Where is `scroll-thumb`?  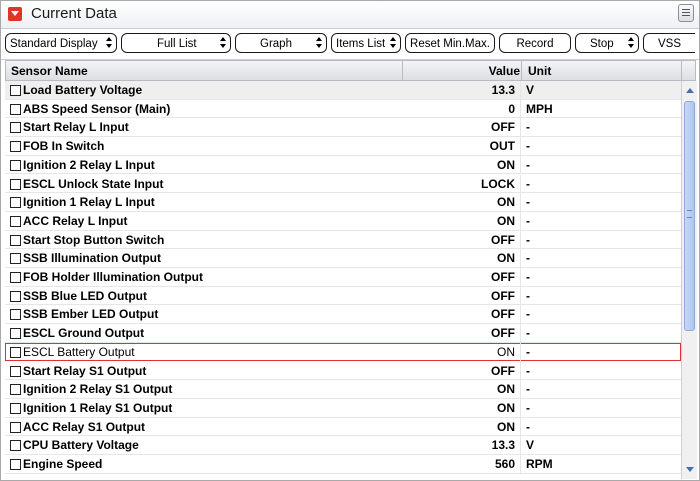 scroll-thumb is located at coordinates (689, 216).